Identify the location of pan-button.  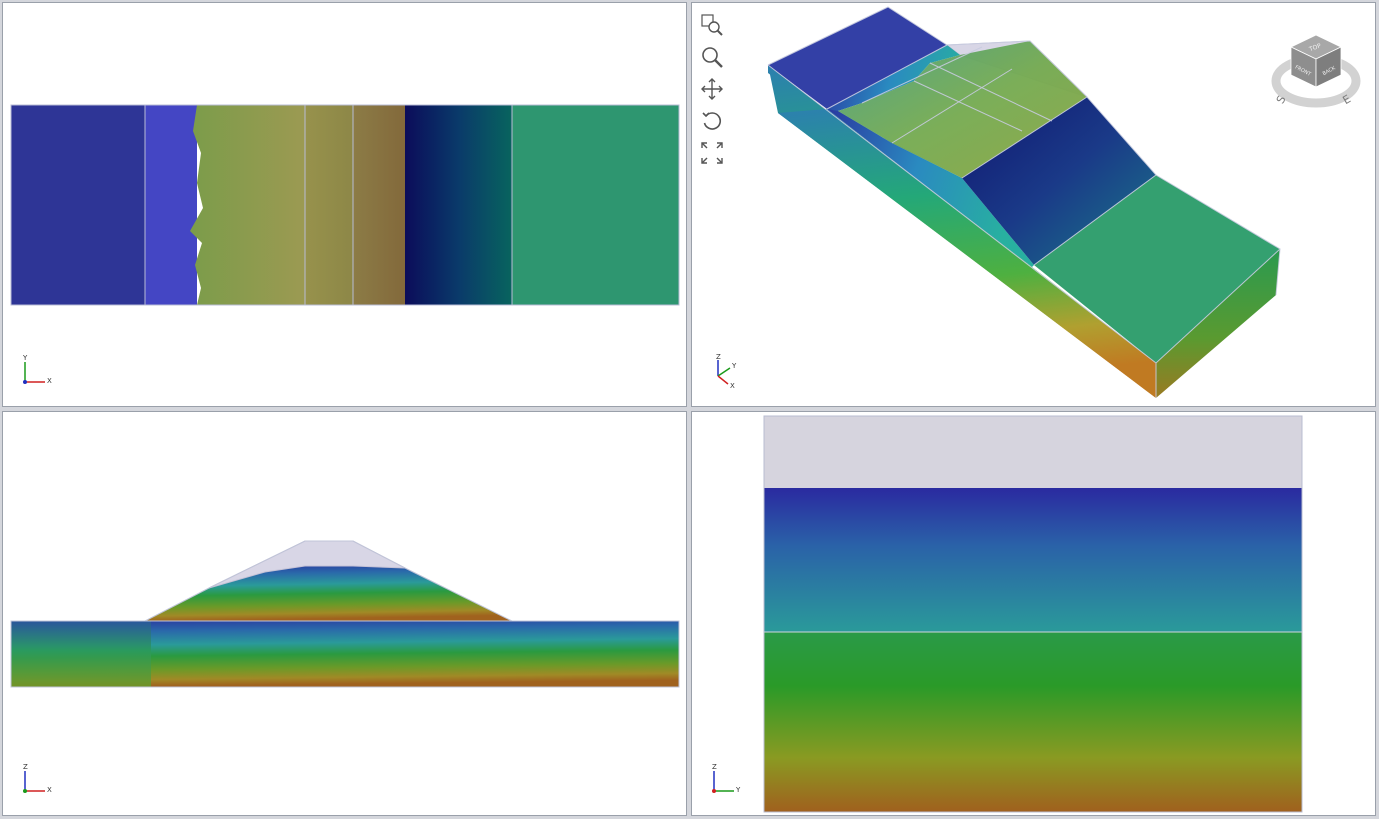
(712, 89).